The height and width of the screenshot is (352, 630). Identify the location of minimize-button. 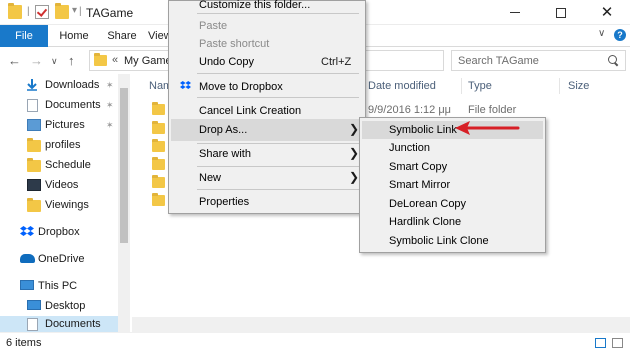
(515, 12).